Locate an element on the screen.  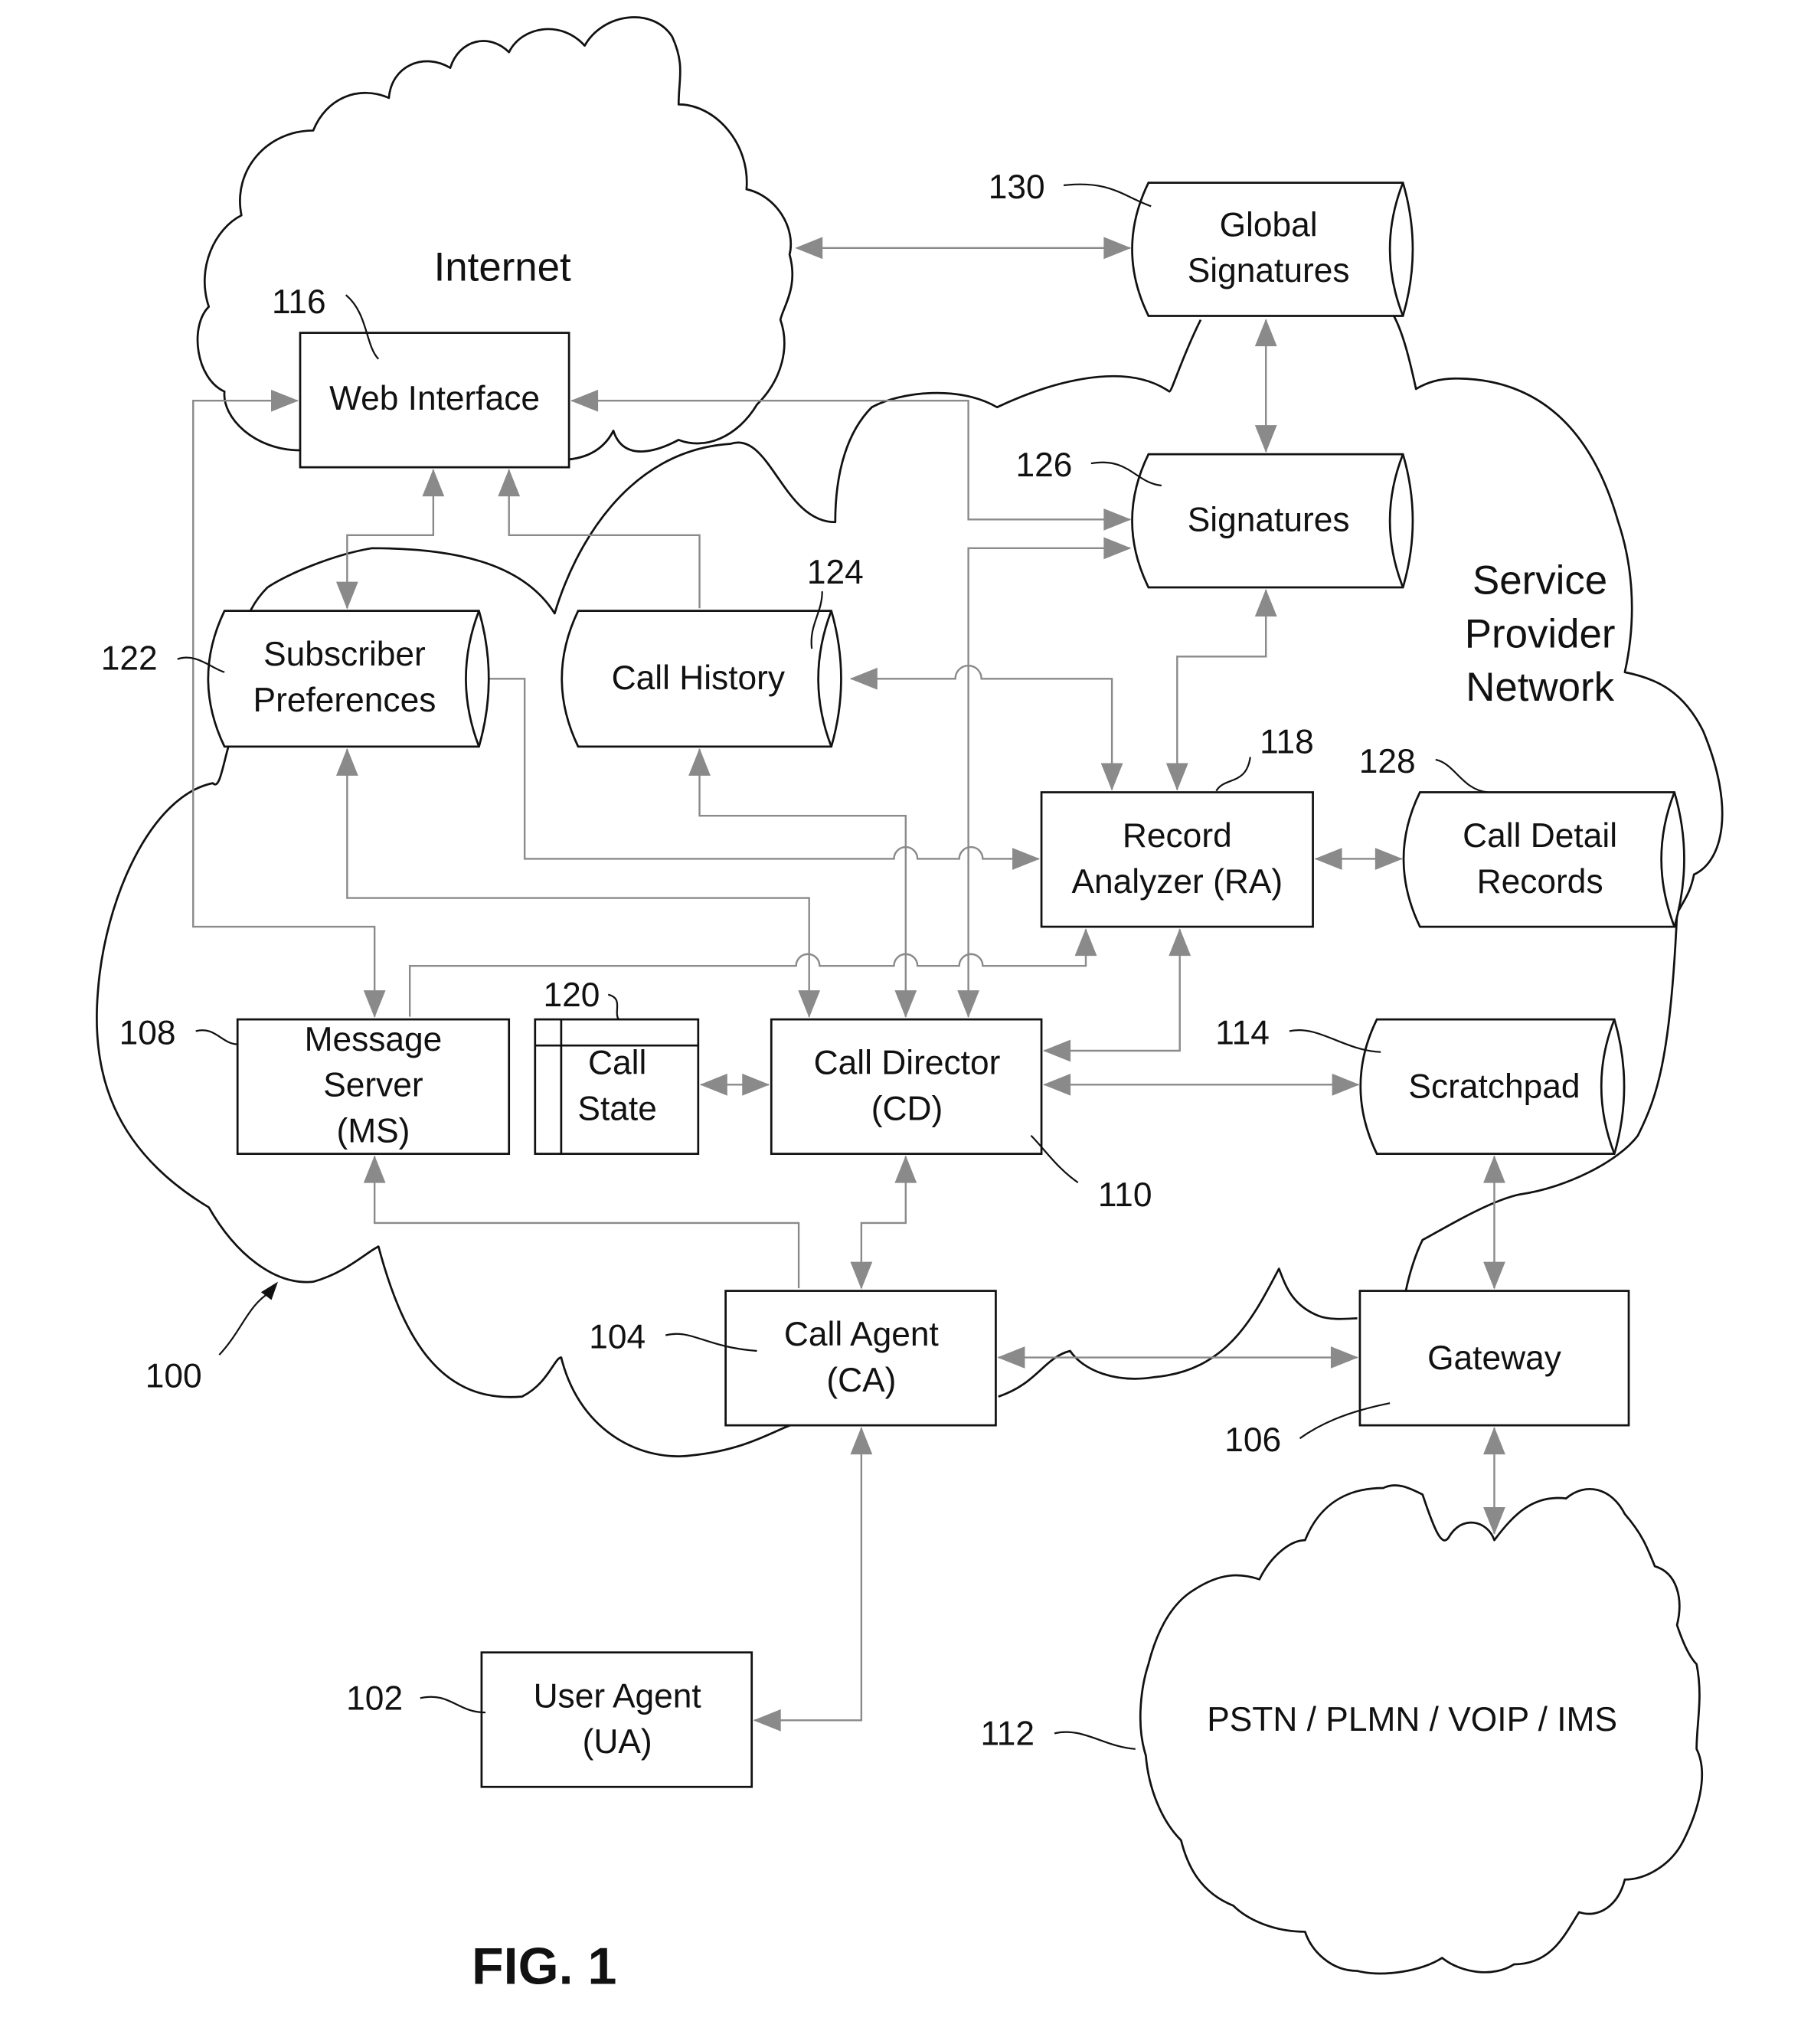
gateway-node: Gateway is located at coordinates (1494, 1358).